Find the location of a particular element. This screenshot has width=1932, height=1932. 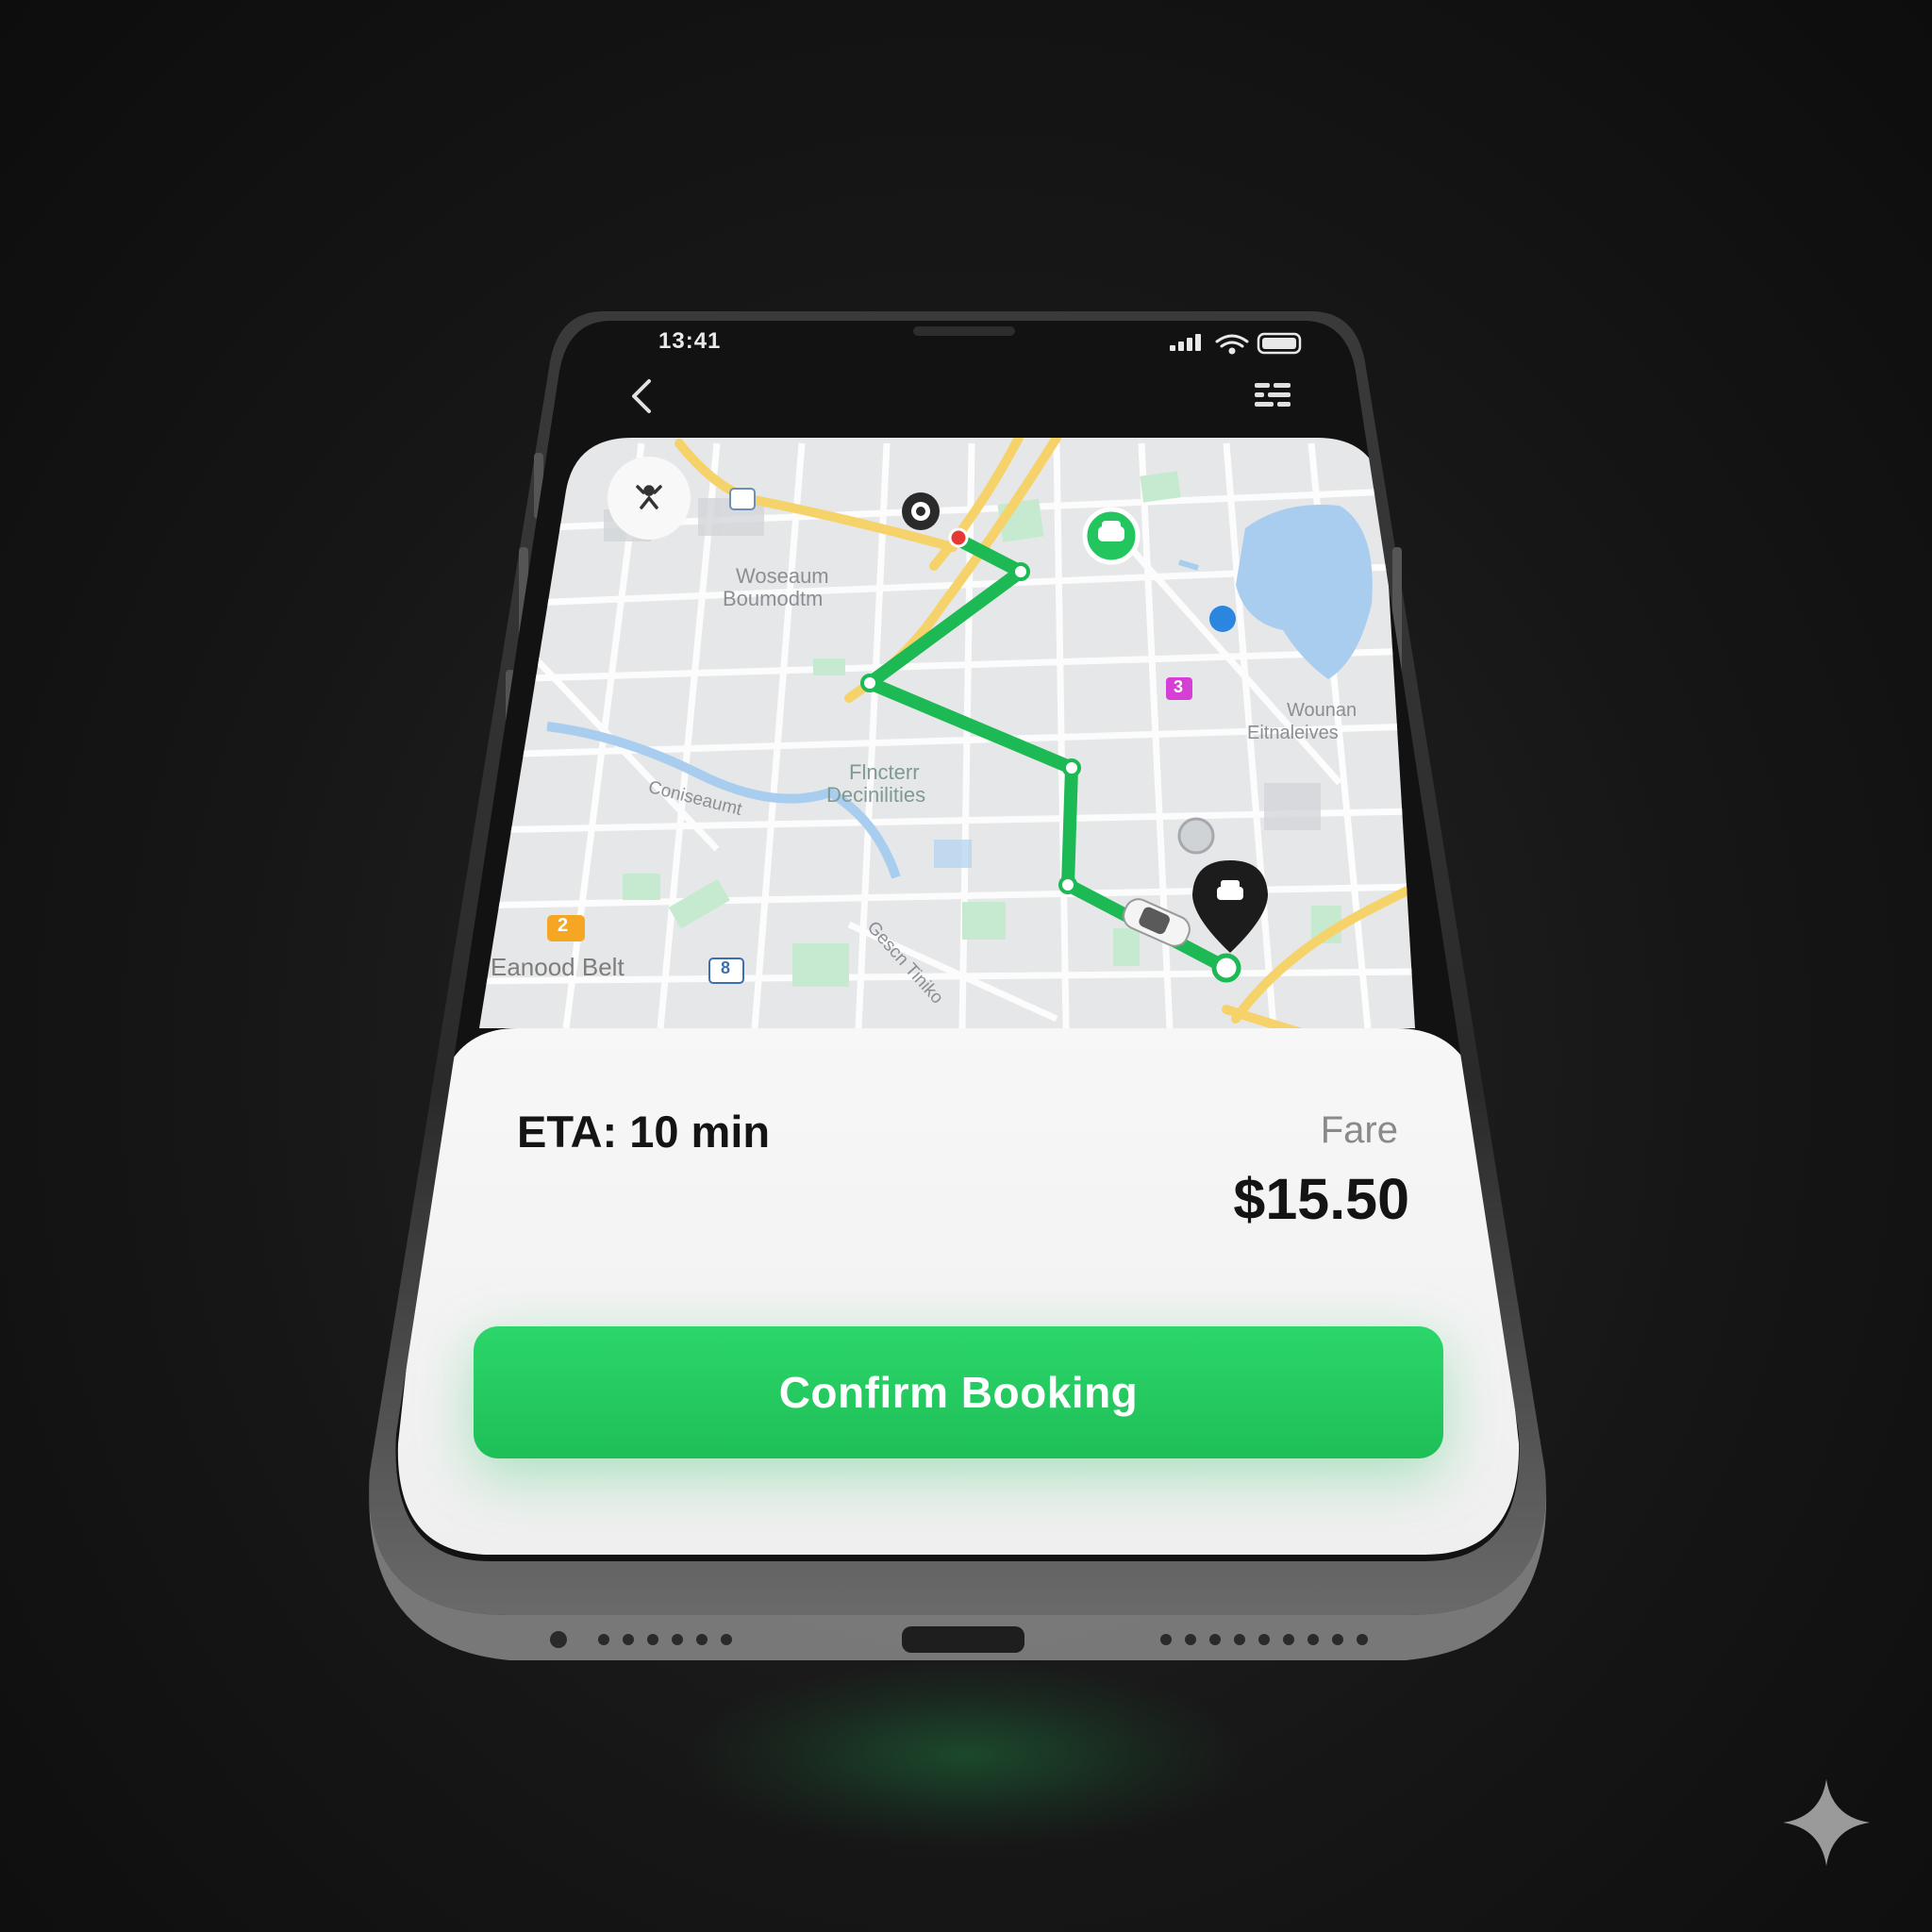

fare-label: Fare is located at coordinates (1359, 1130).